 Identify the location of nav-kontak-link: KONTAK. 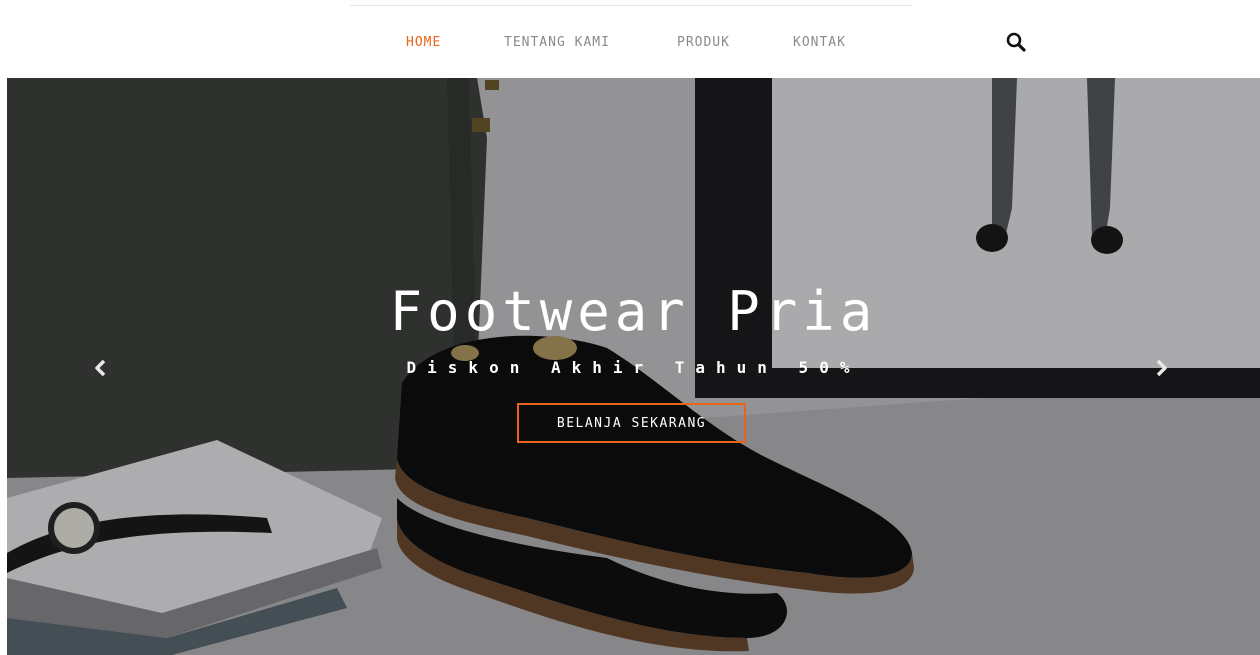
(819, 42).